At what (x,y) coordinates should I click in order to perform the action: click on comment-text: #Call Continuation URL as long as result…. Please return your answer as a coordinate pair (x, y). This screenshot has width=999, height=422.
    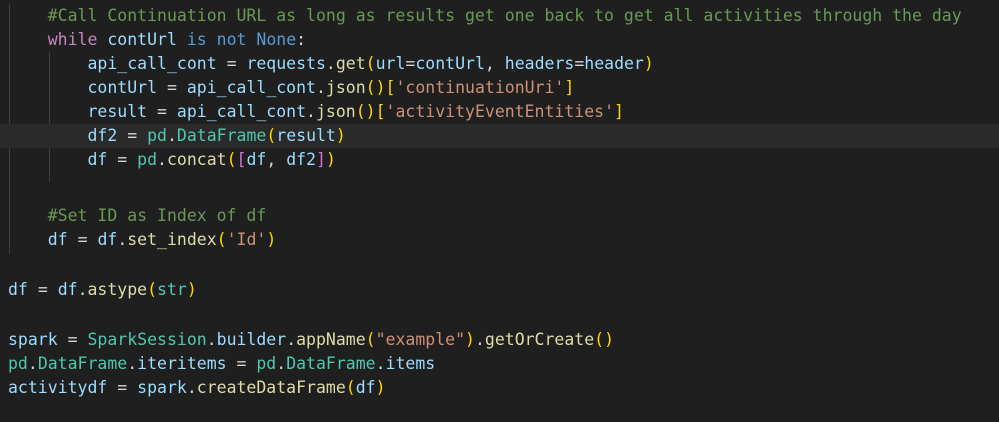
    Looking at the image, I should click on (504, 15).